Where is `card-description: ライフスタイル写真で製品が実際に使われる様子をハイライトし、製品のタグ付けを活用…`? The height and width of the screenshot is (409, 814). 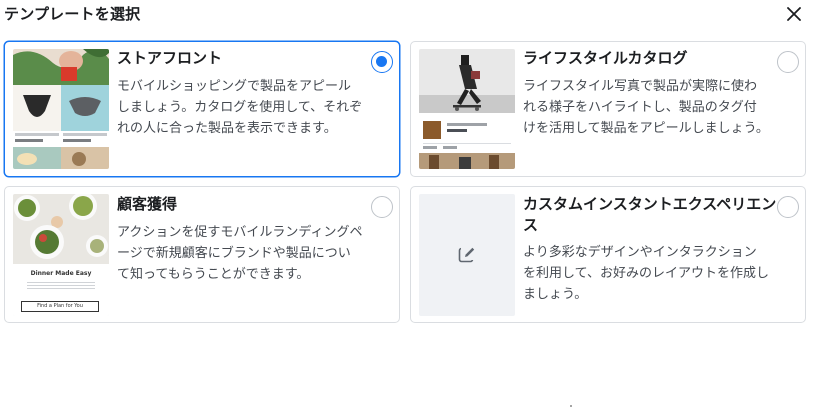 card-description: ライフスタイル写真で製品が実際に使われる様子をハイライトし、製品のタグ付けを活用… is located at coordinates (646, 107).